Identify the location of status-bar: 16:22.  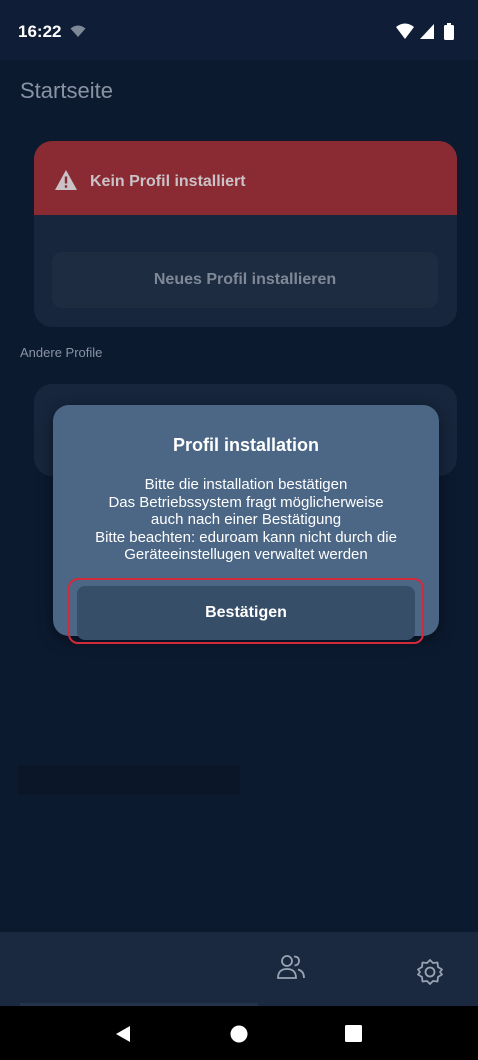
(239, 30).